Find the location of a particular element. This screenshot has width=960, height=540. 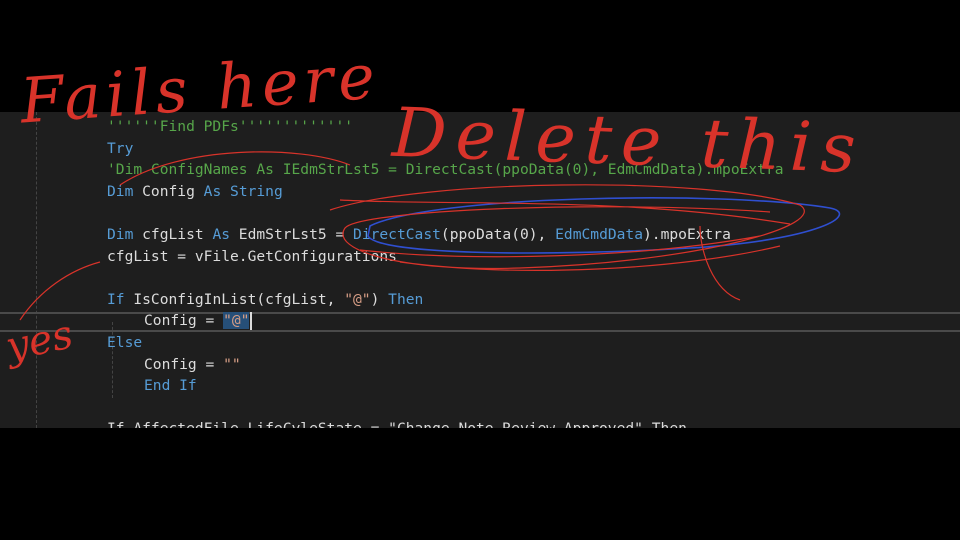

code-token: End If is located at coordinates (170, 386).